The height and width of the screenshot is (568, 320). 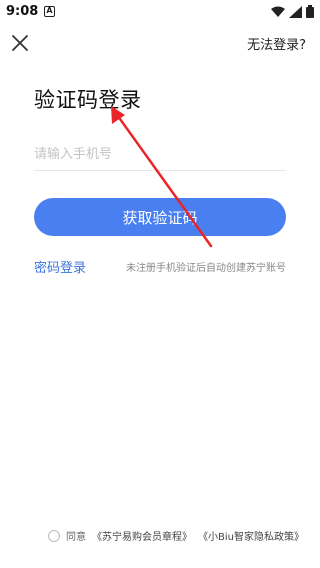 I want to click on status-icons, so click(x=292, y=11).